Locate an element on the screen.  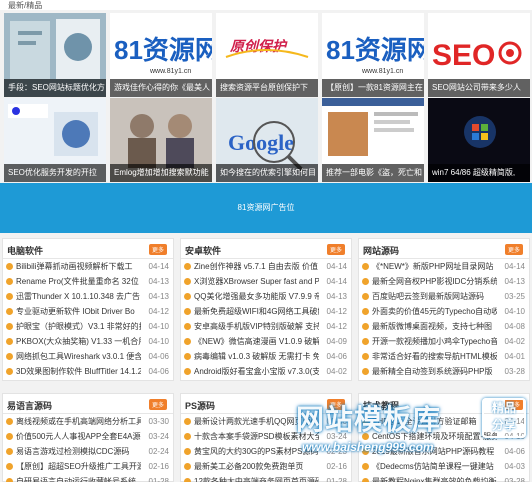
item-title: 安卓高级手机版VIP特别版破解 支持 is located at coordinates (256, 326).